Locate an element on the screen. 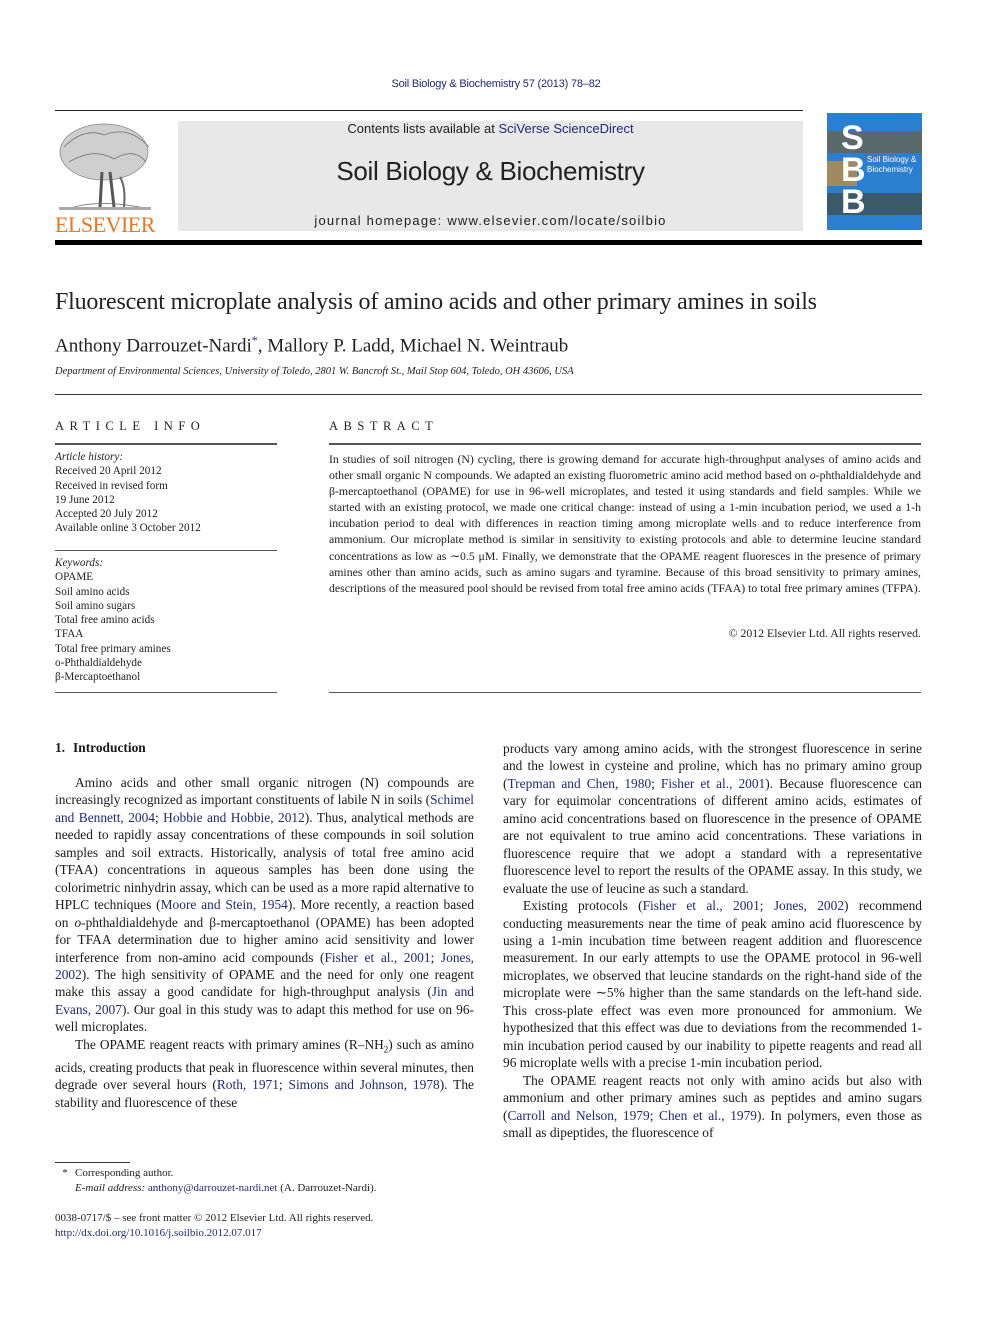  section-number: 1. is located at coordinates (60, 747).